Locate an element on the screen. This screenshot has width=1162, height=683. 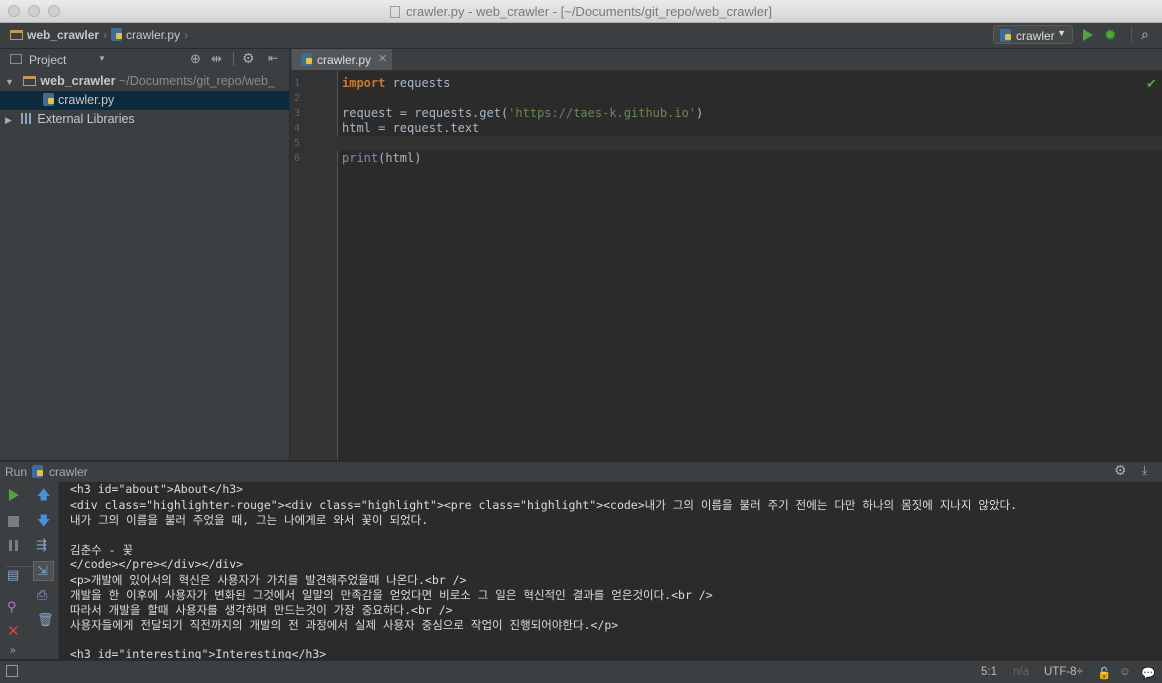
debug-bug-icon: ✹ is located at coordinates (1110, 35).